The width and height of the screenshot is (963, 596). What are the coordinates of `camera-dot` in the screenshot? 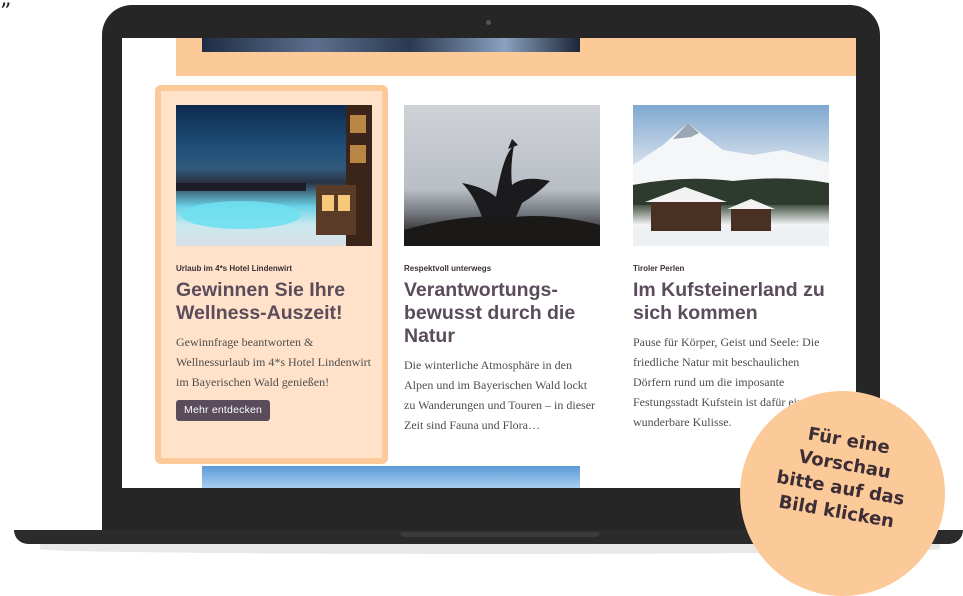 It's located at (488, 22).